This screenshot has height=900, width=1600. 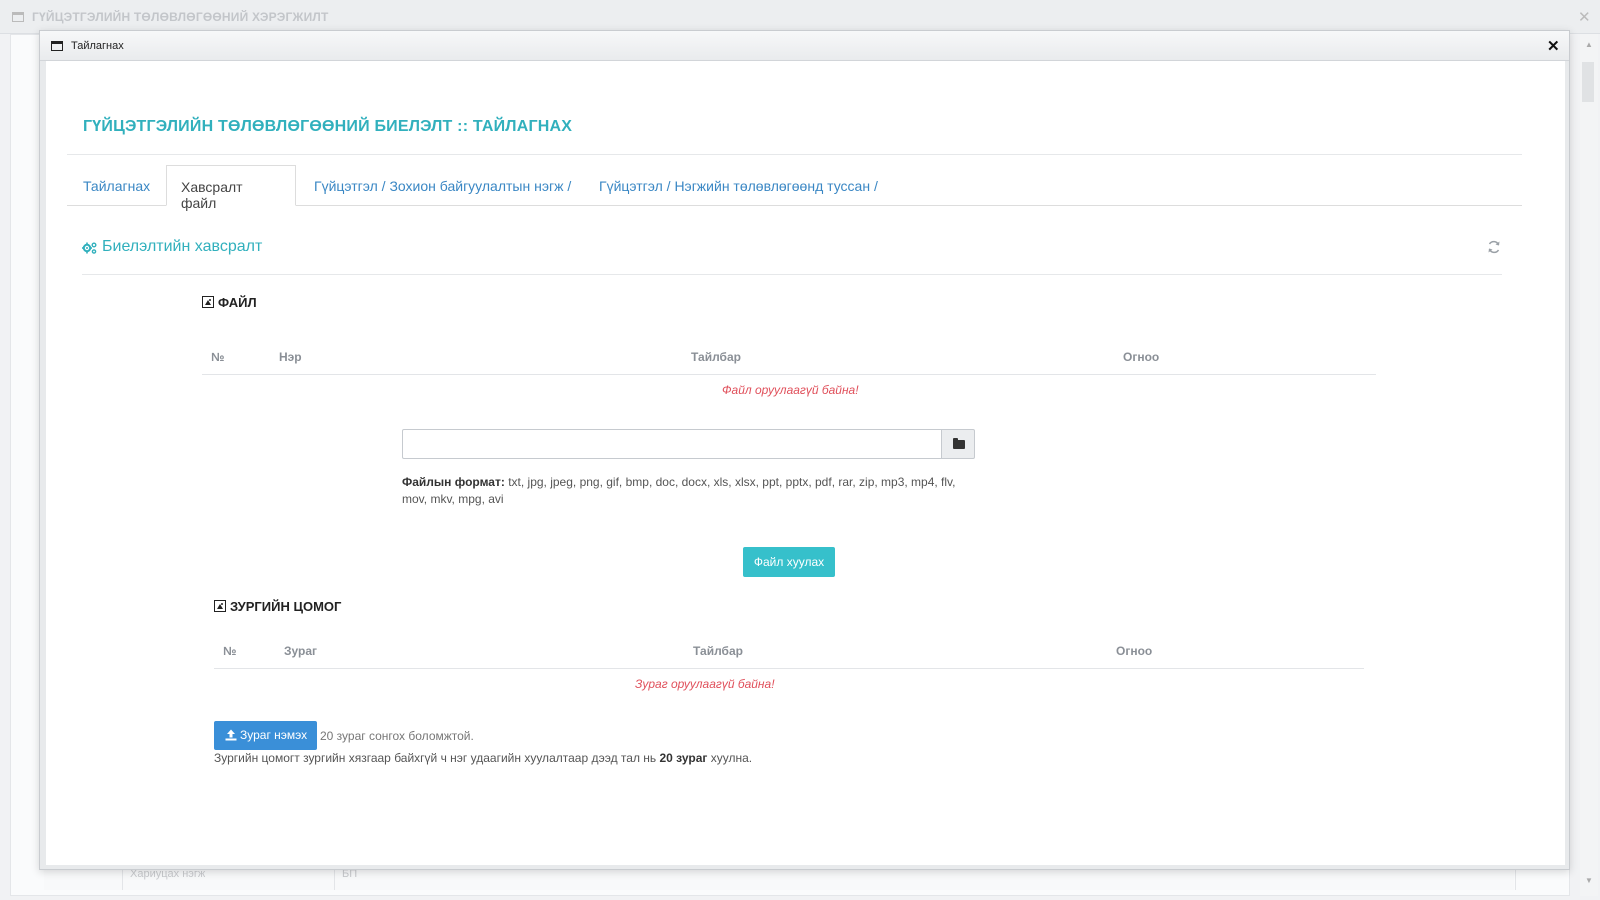 What do you see at coordinates (231, 735) in the screenshot?
I see `upload-icon` at bounding box center [231, 735].